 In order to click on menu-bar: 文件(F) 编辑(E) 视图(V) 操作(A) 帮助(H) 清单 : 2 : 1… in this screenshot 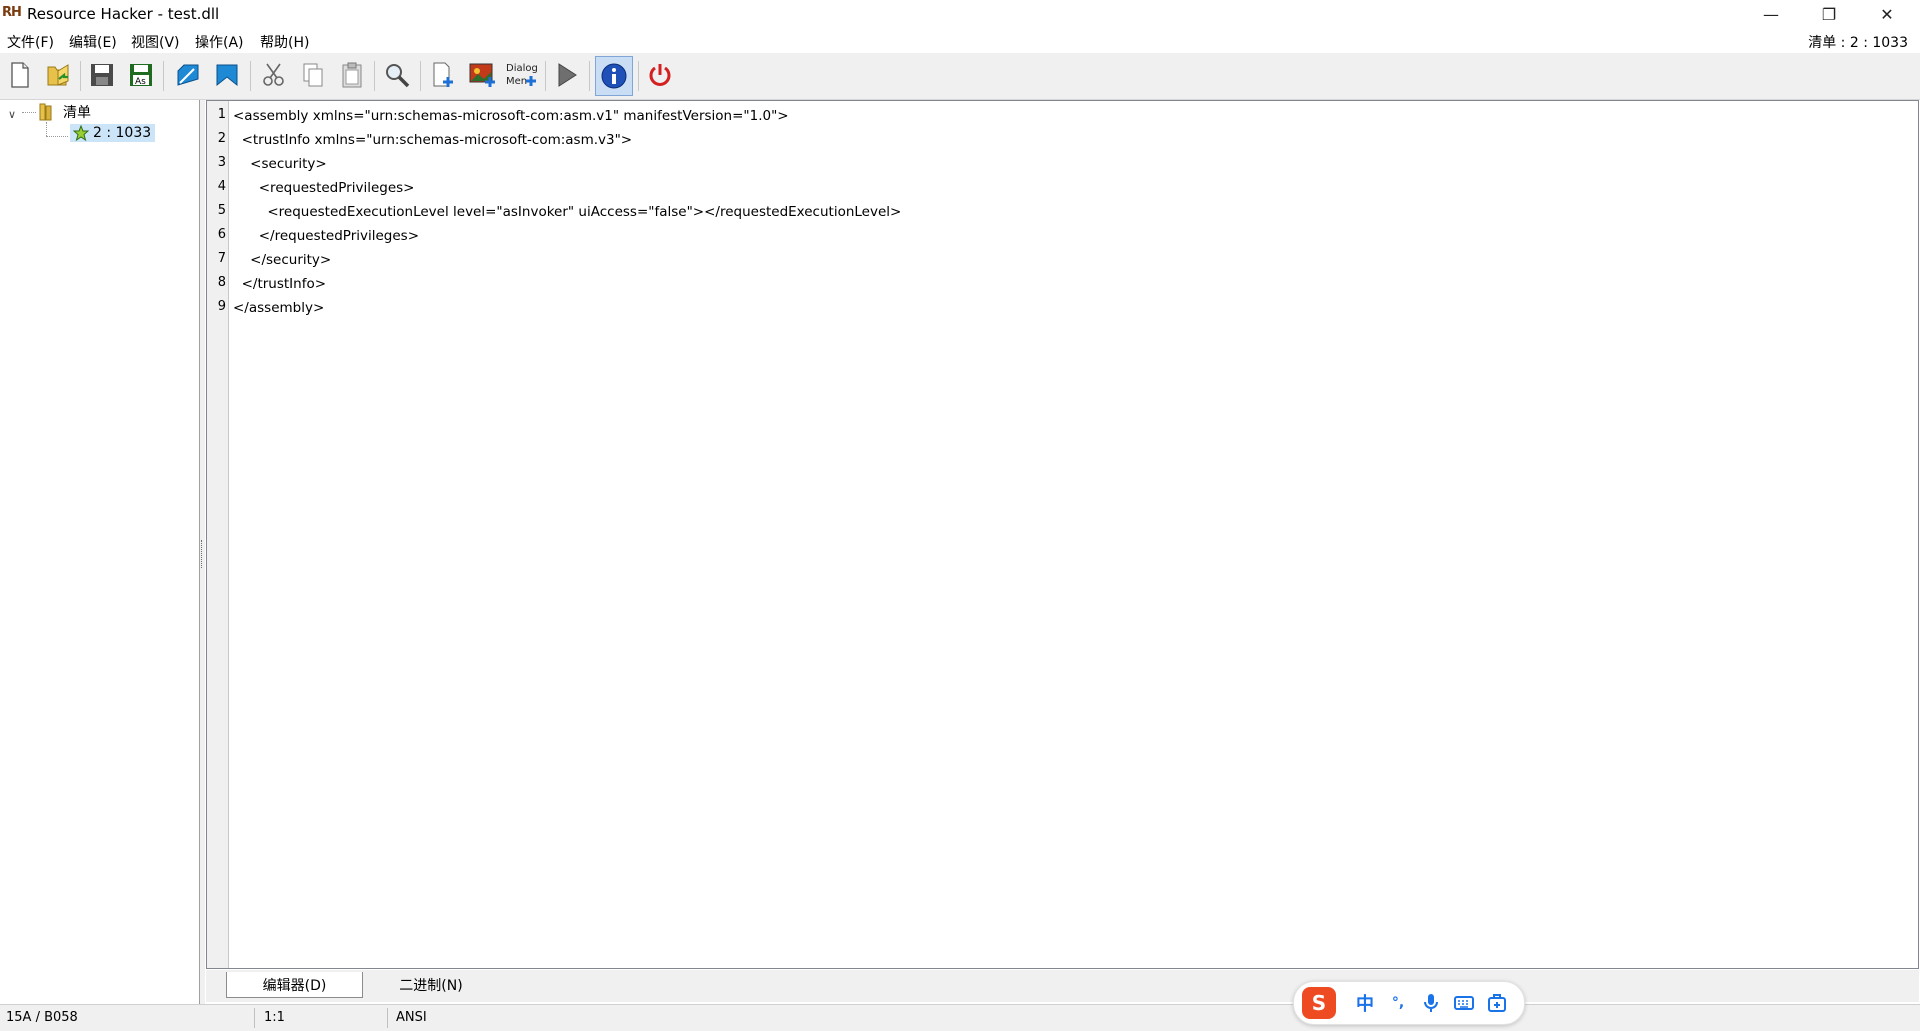, I will do `click(960, 41)`.